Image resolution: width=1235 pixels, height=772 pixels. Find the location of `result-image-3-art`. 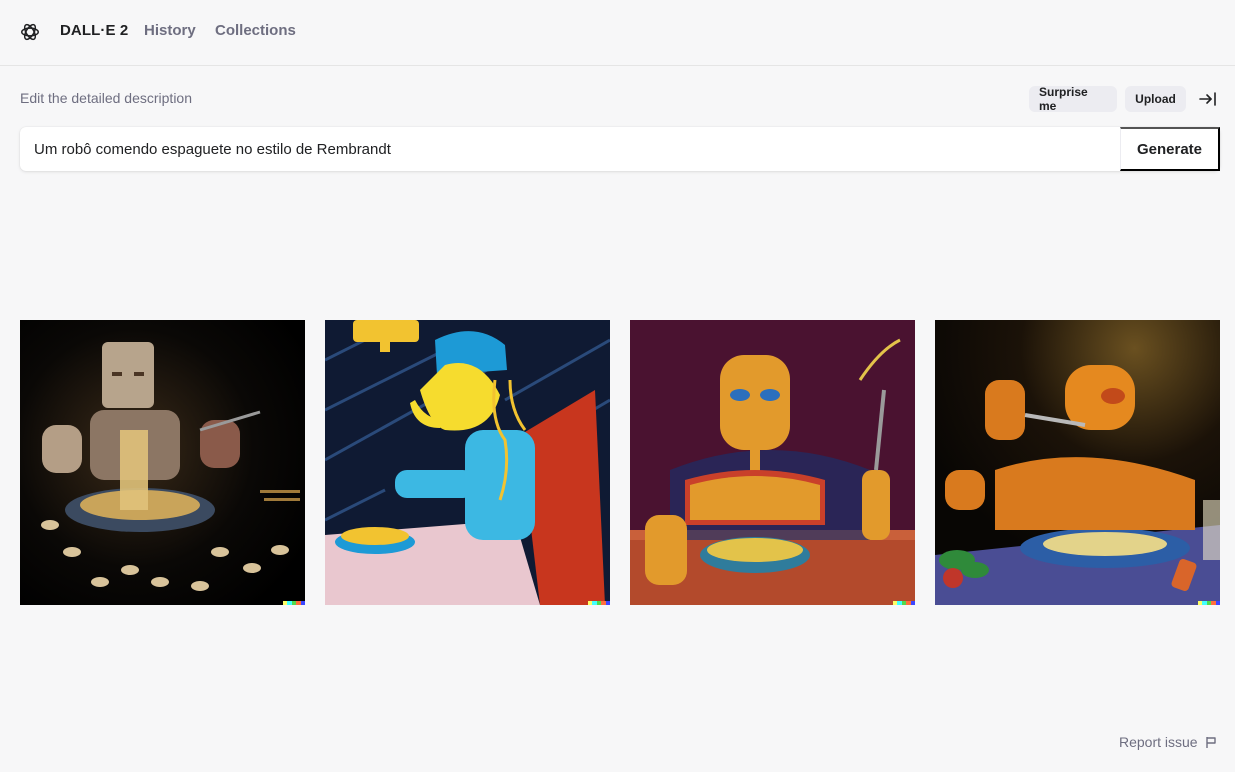

result-image-3-art is located at coordinates (772, 462).